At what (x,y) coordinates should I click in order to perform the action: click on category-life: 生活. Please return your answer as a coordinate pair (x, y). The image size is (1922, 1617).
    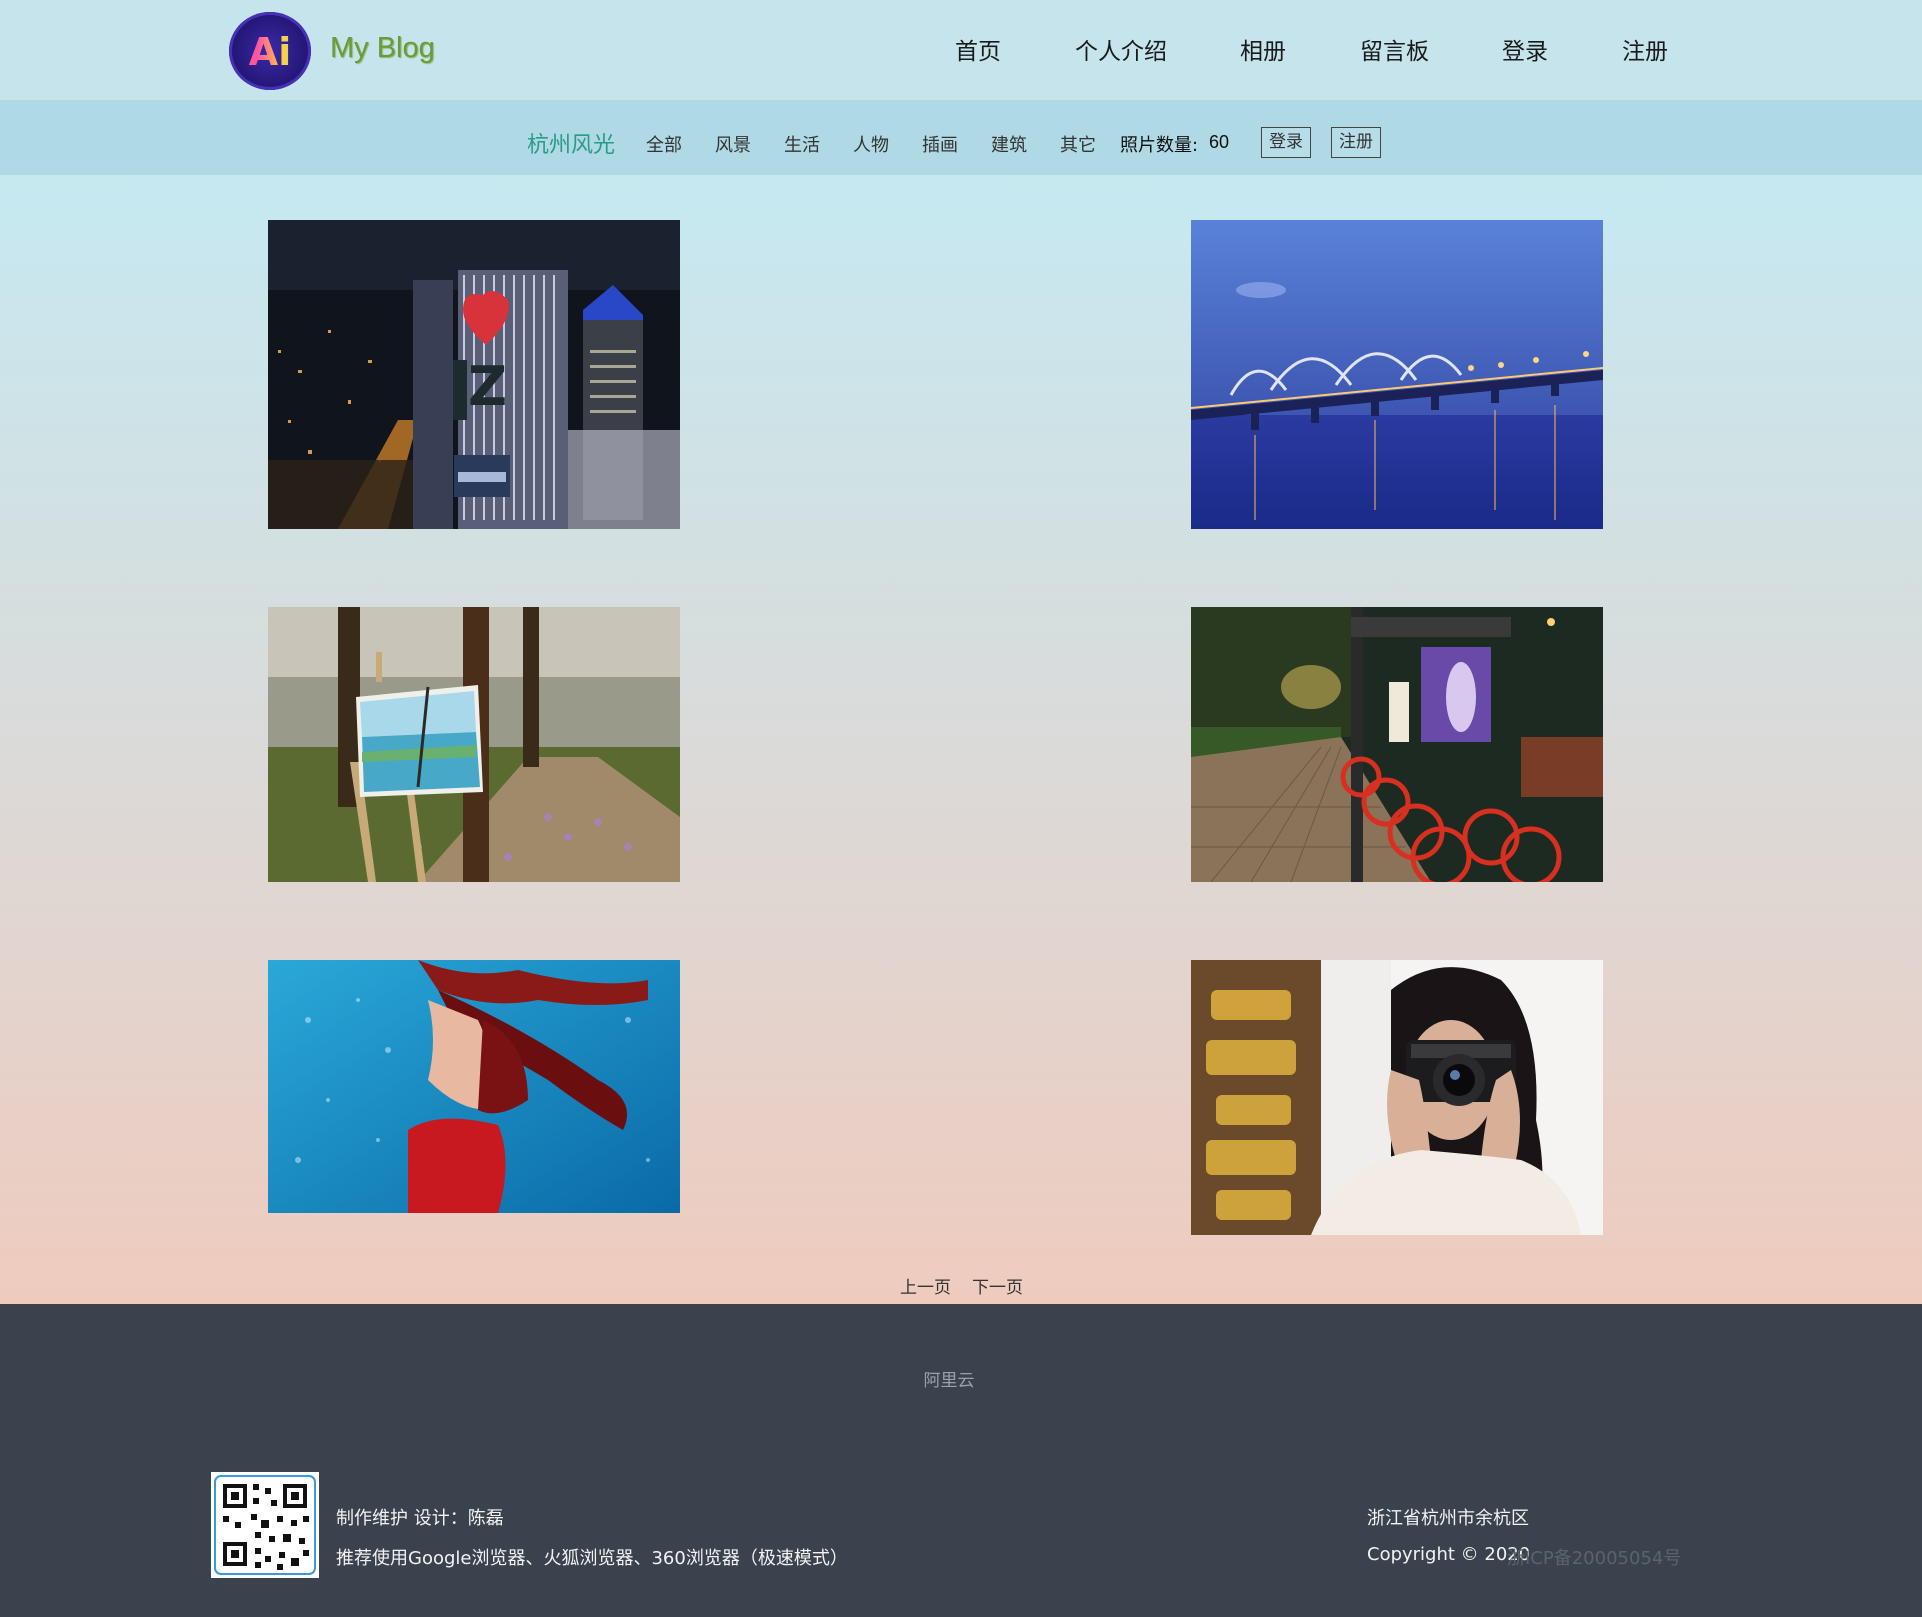
    Looking at the image, I should click on (802, 144).